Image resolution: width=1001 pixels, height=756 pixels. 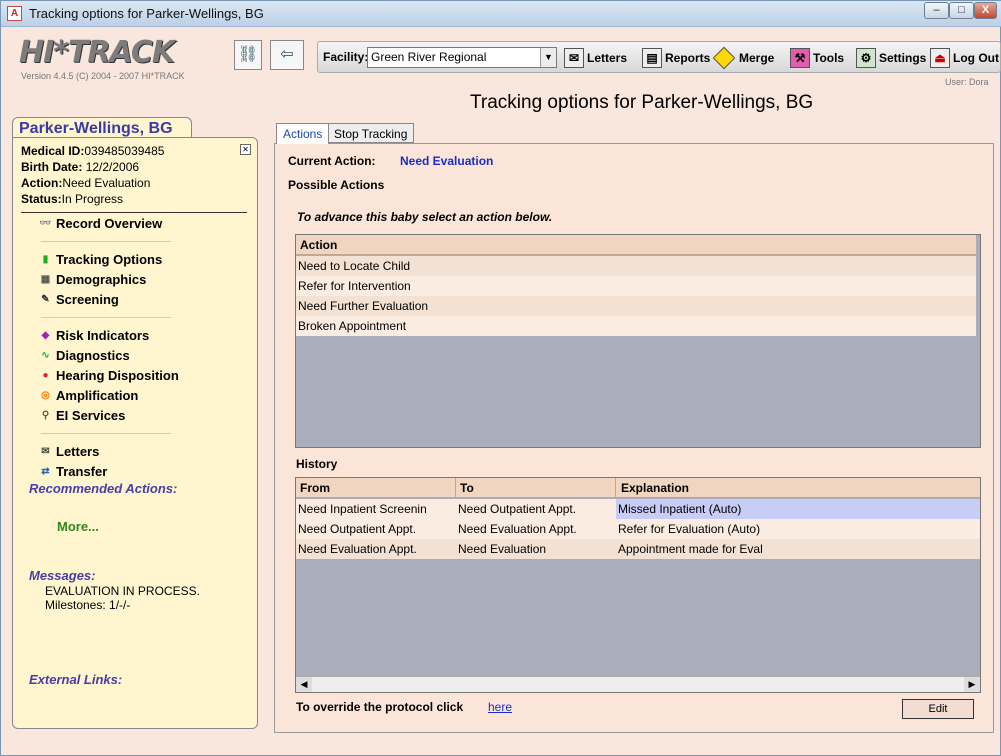 I want to click on scroll-left-icon: ◀, so click(x=304, y=684).